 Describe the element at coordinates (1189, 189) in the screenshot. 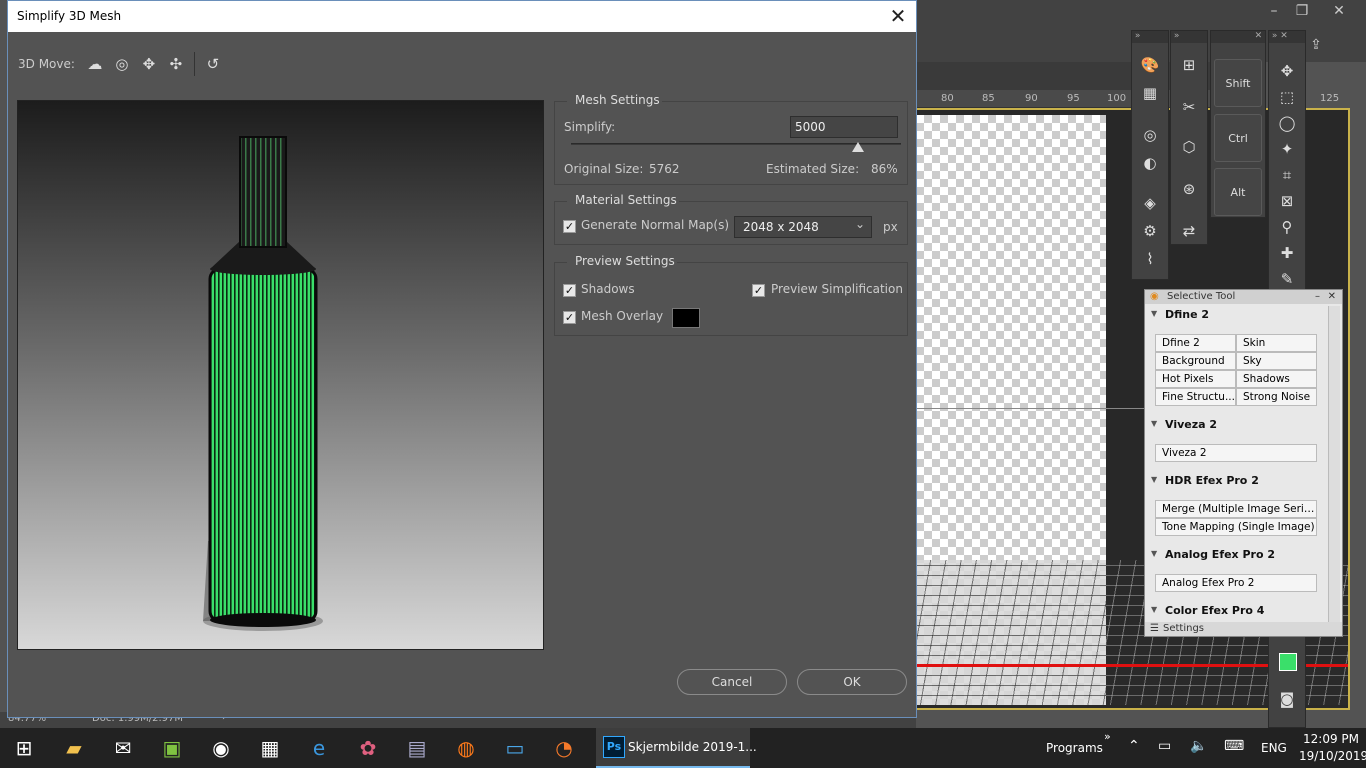

I see `3d-mesh-icon: ⊛` at that location.